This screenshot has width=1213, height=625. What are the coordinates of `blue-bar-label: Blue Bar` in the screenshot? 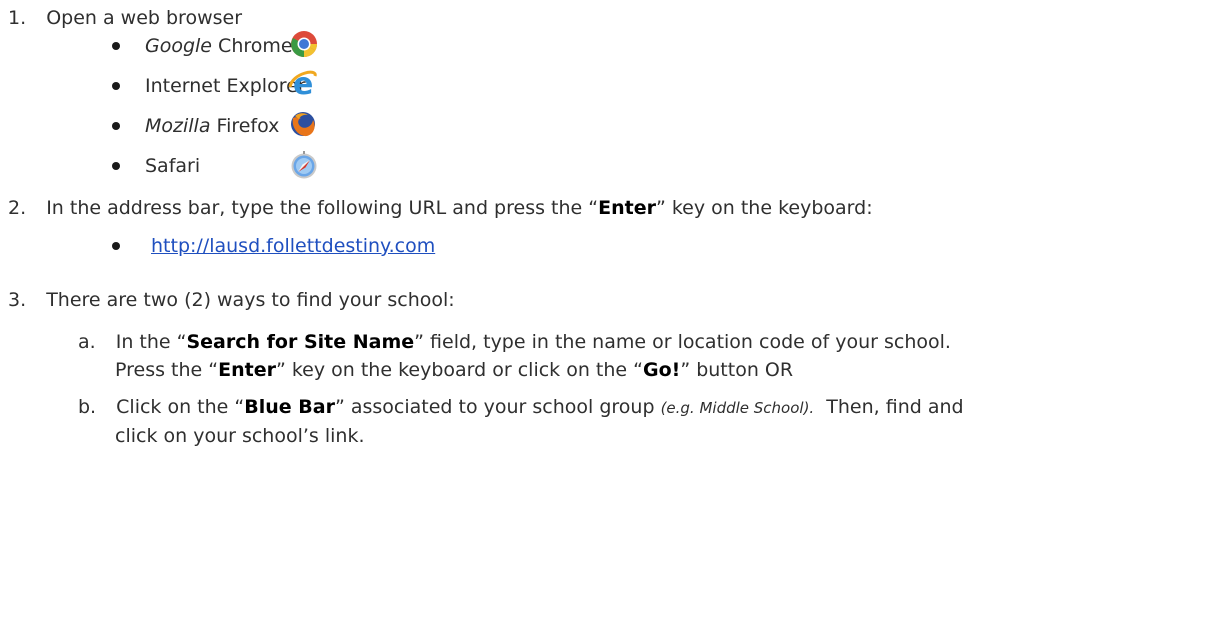 It's located at (289, 407).